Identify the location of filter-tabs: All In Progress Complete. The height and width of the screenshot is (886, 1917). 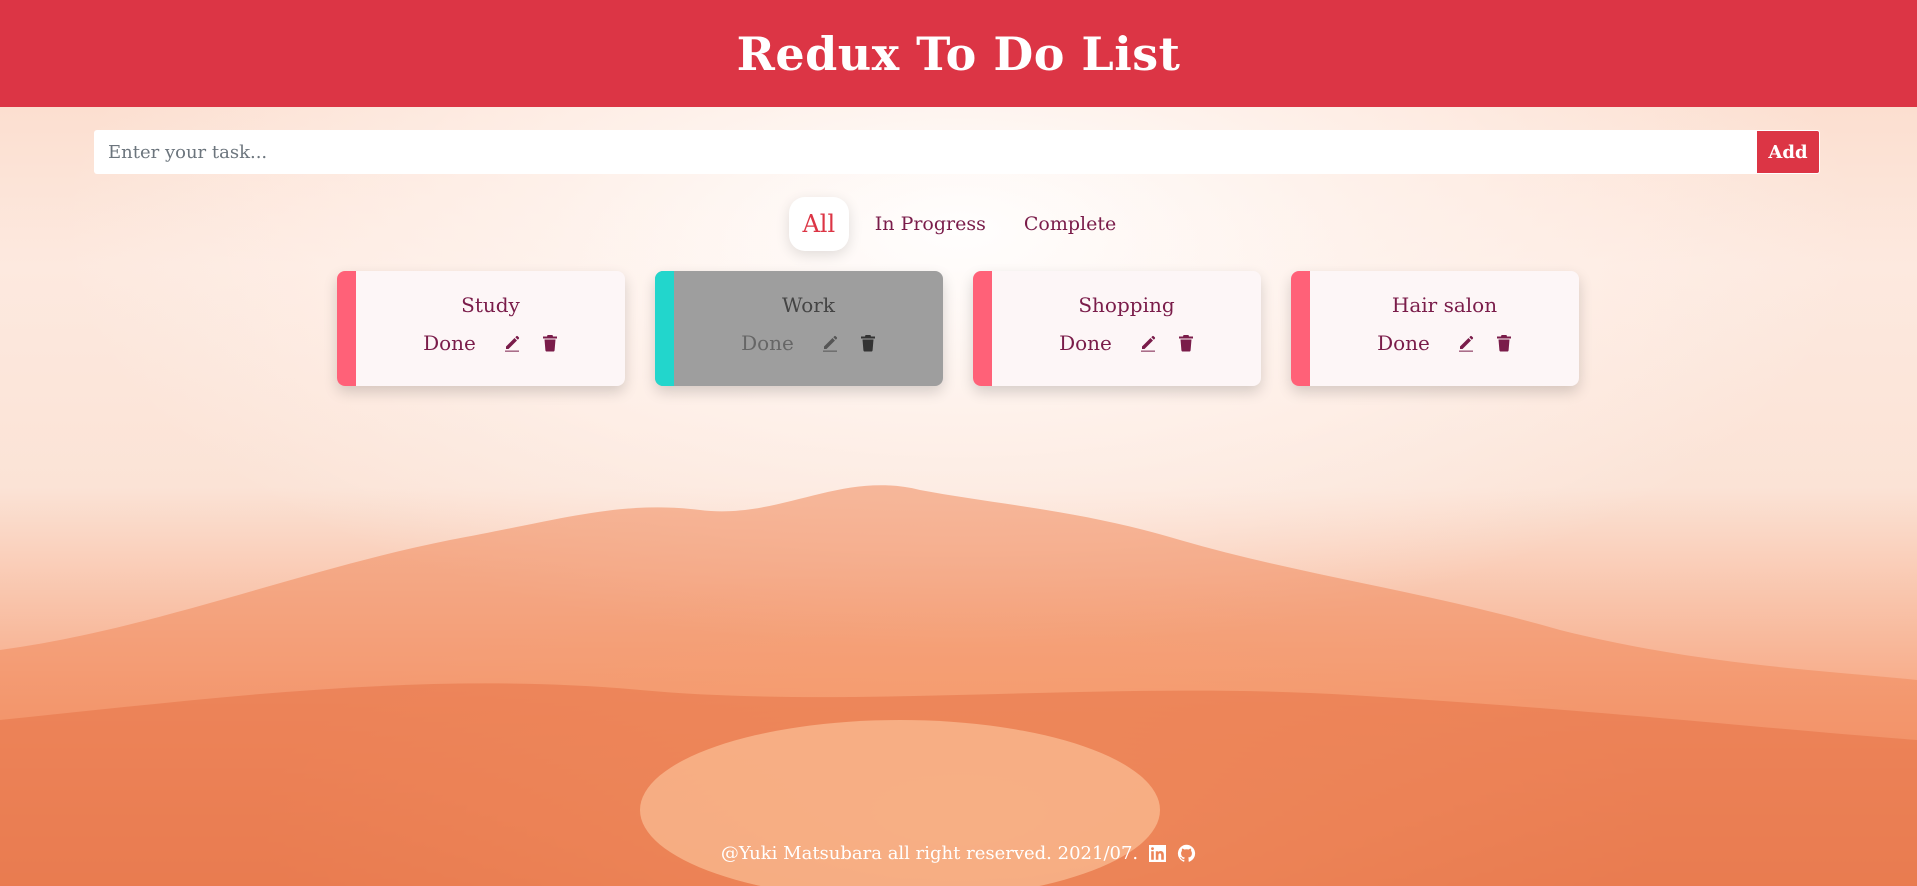
(958, 224).